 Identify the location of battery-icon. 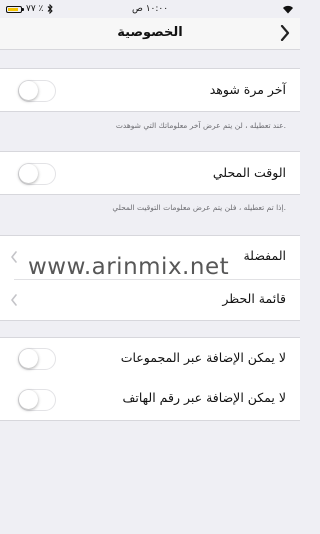
(15, 9).